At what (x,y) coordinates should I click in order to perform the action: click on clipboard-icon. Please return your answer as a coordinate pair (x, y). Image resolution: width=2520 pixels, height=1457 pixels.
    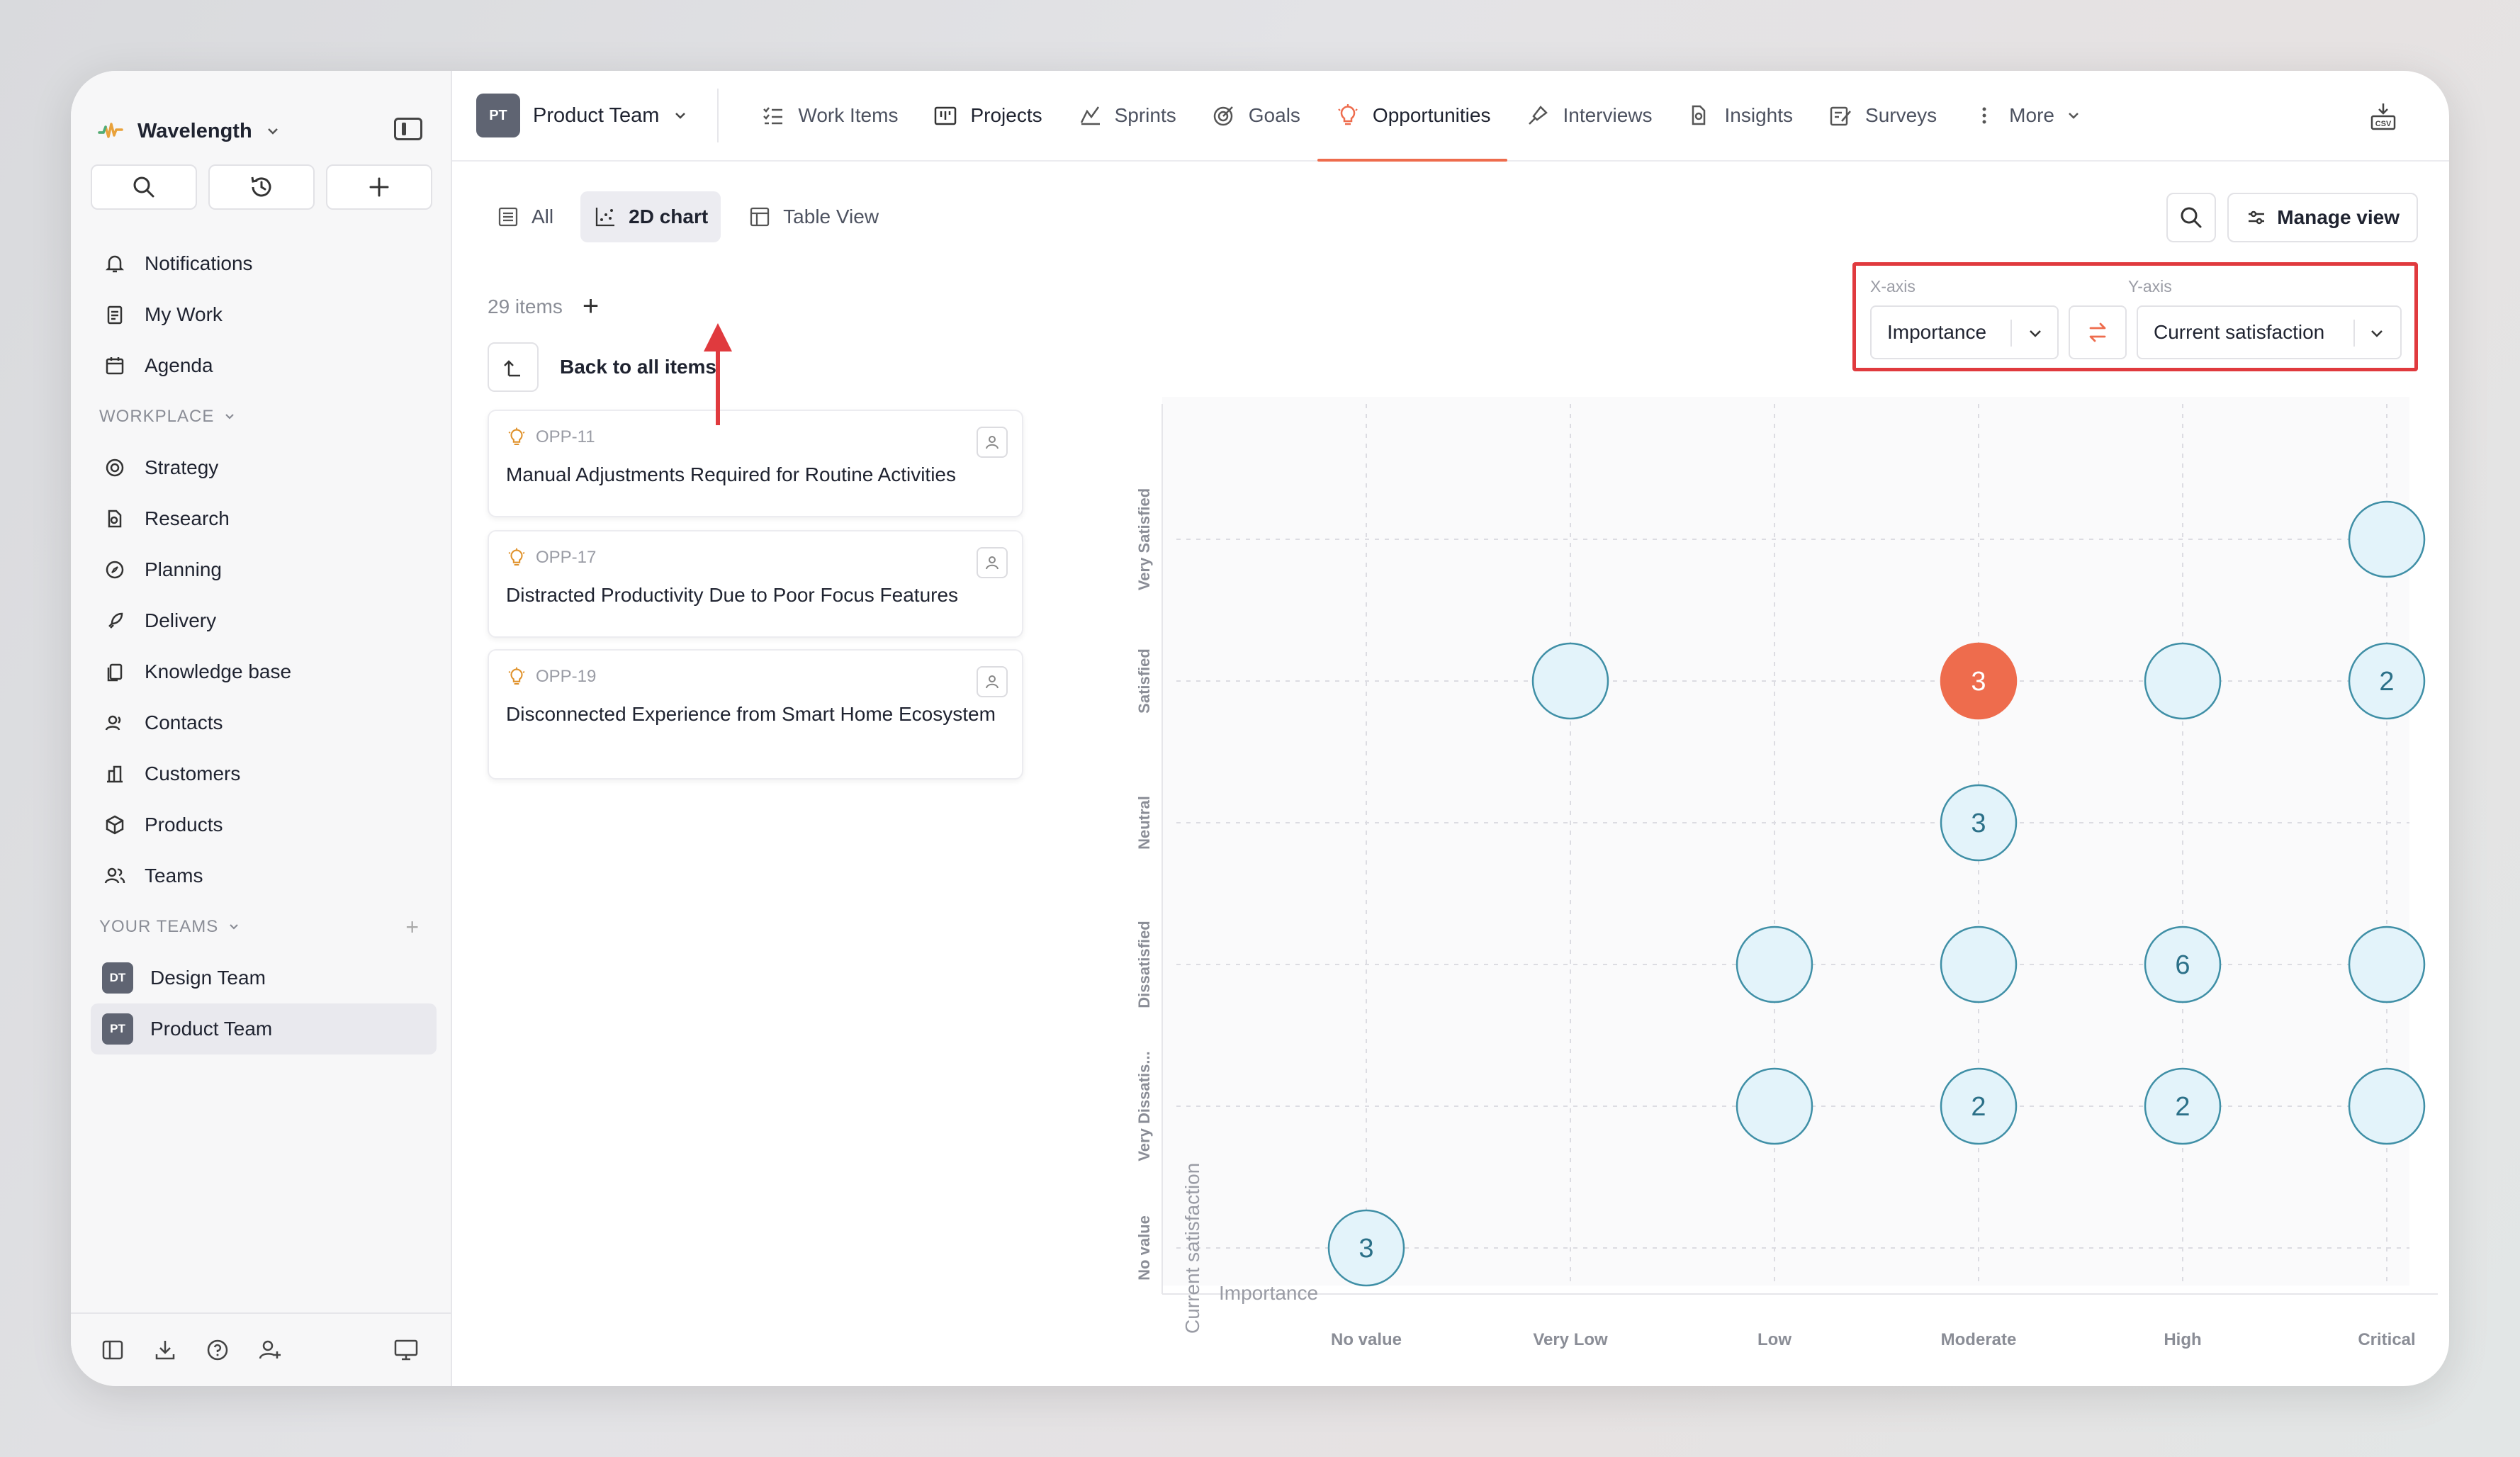
    Looking at the image, I should click on (115, 315).